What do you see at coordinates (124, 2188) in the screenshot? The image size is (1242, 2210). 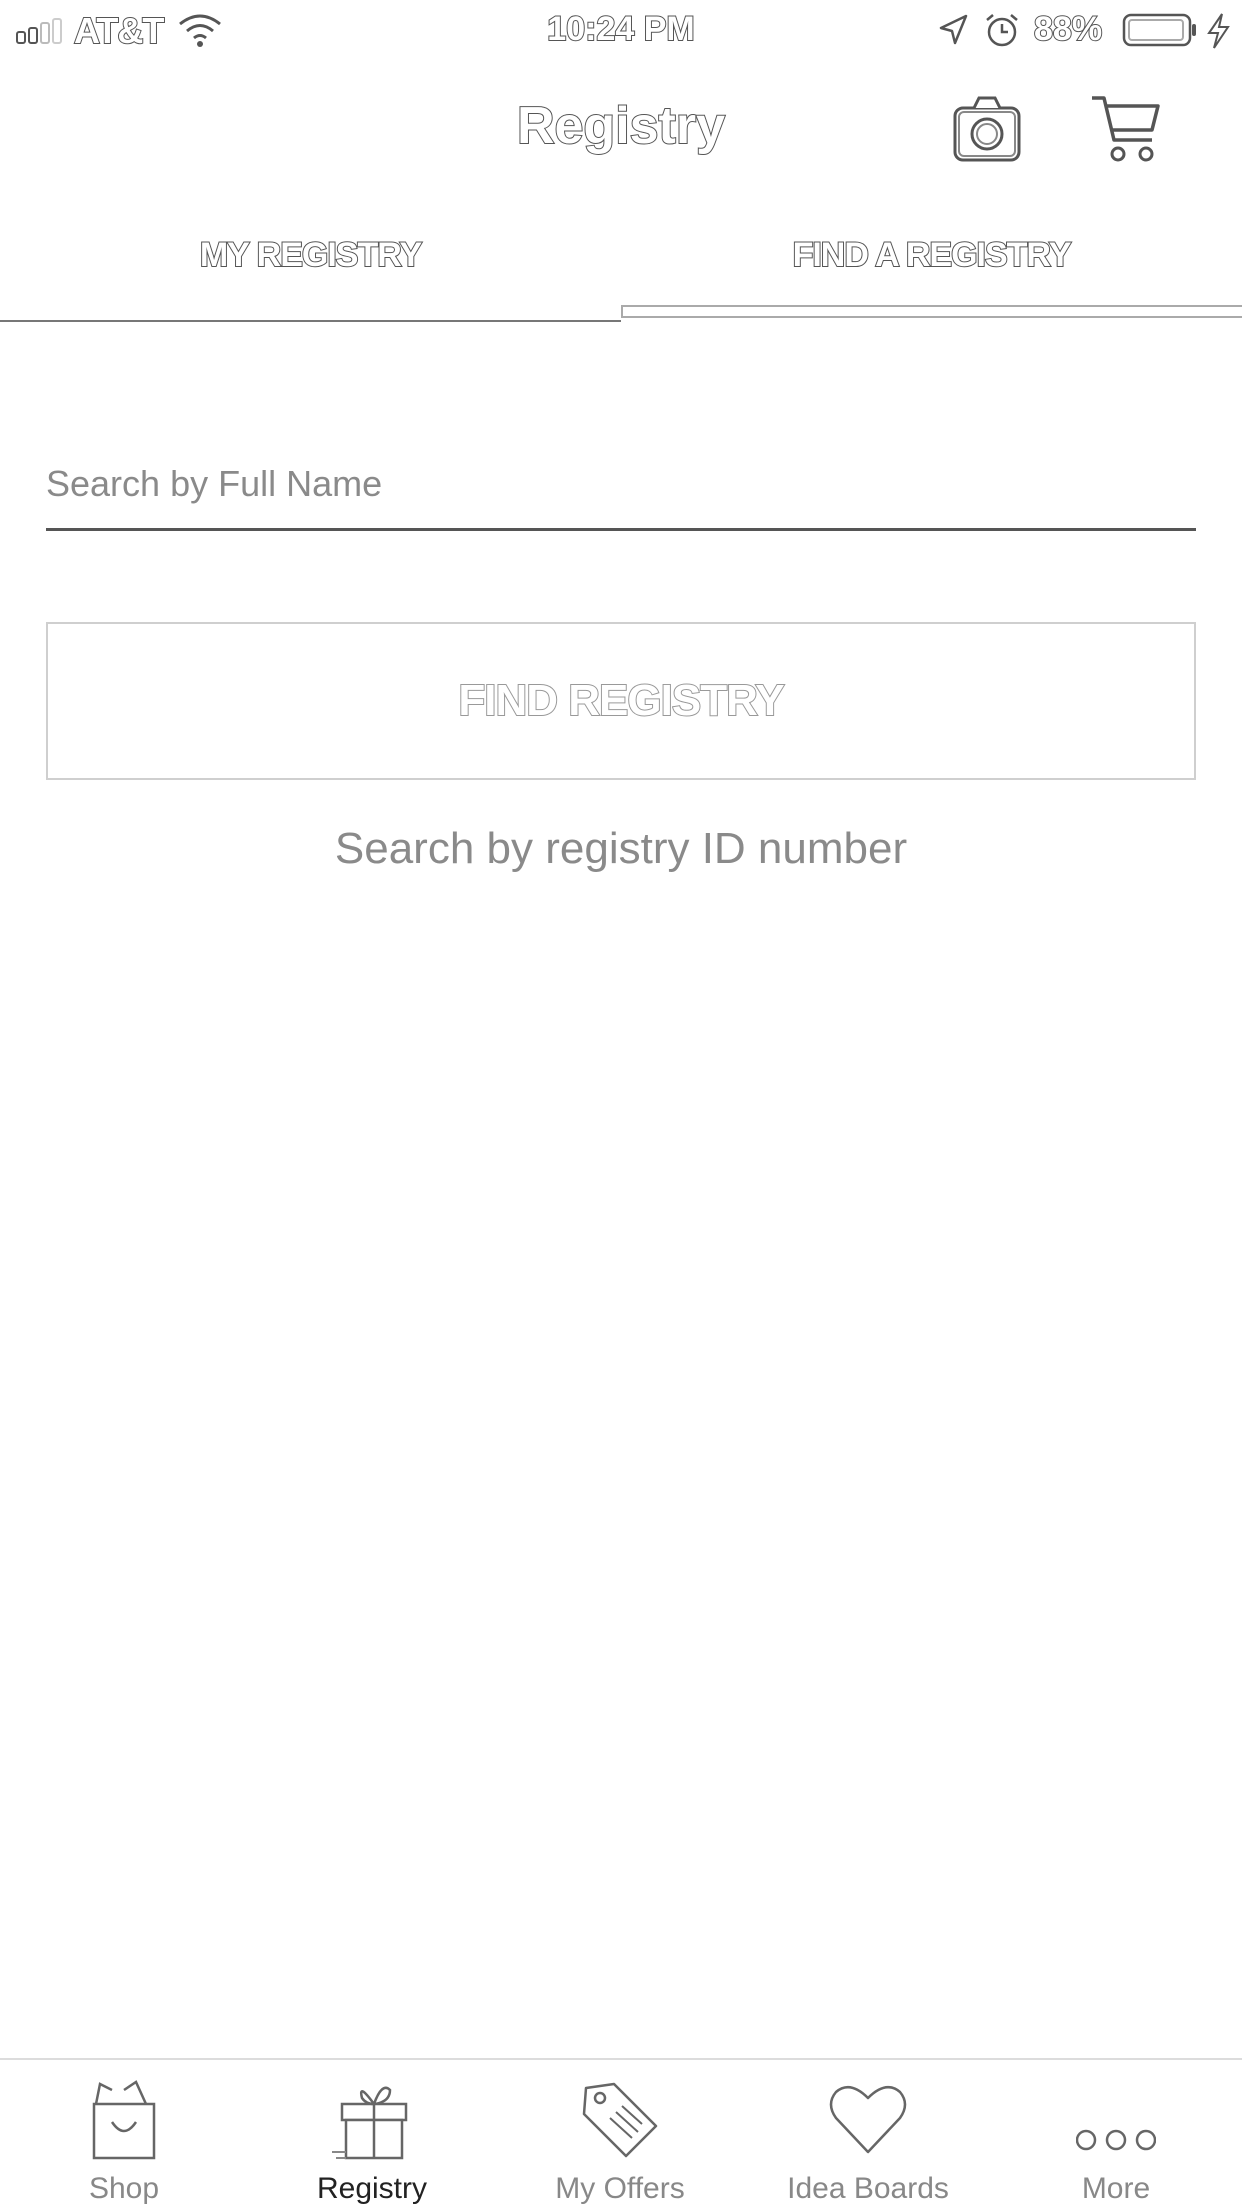 I see `tab-bar-shop-label: Shop` at bounding box center [124, 2188].